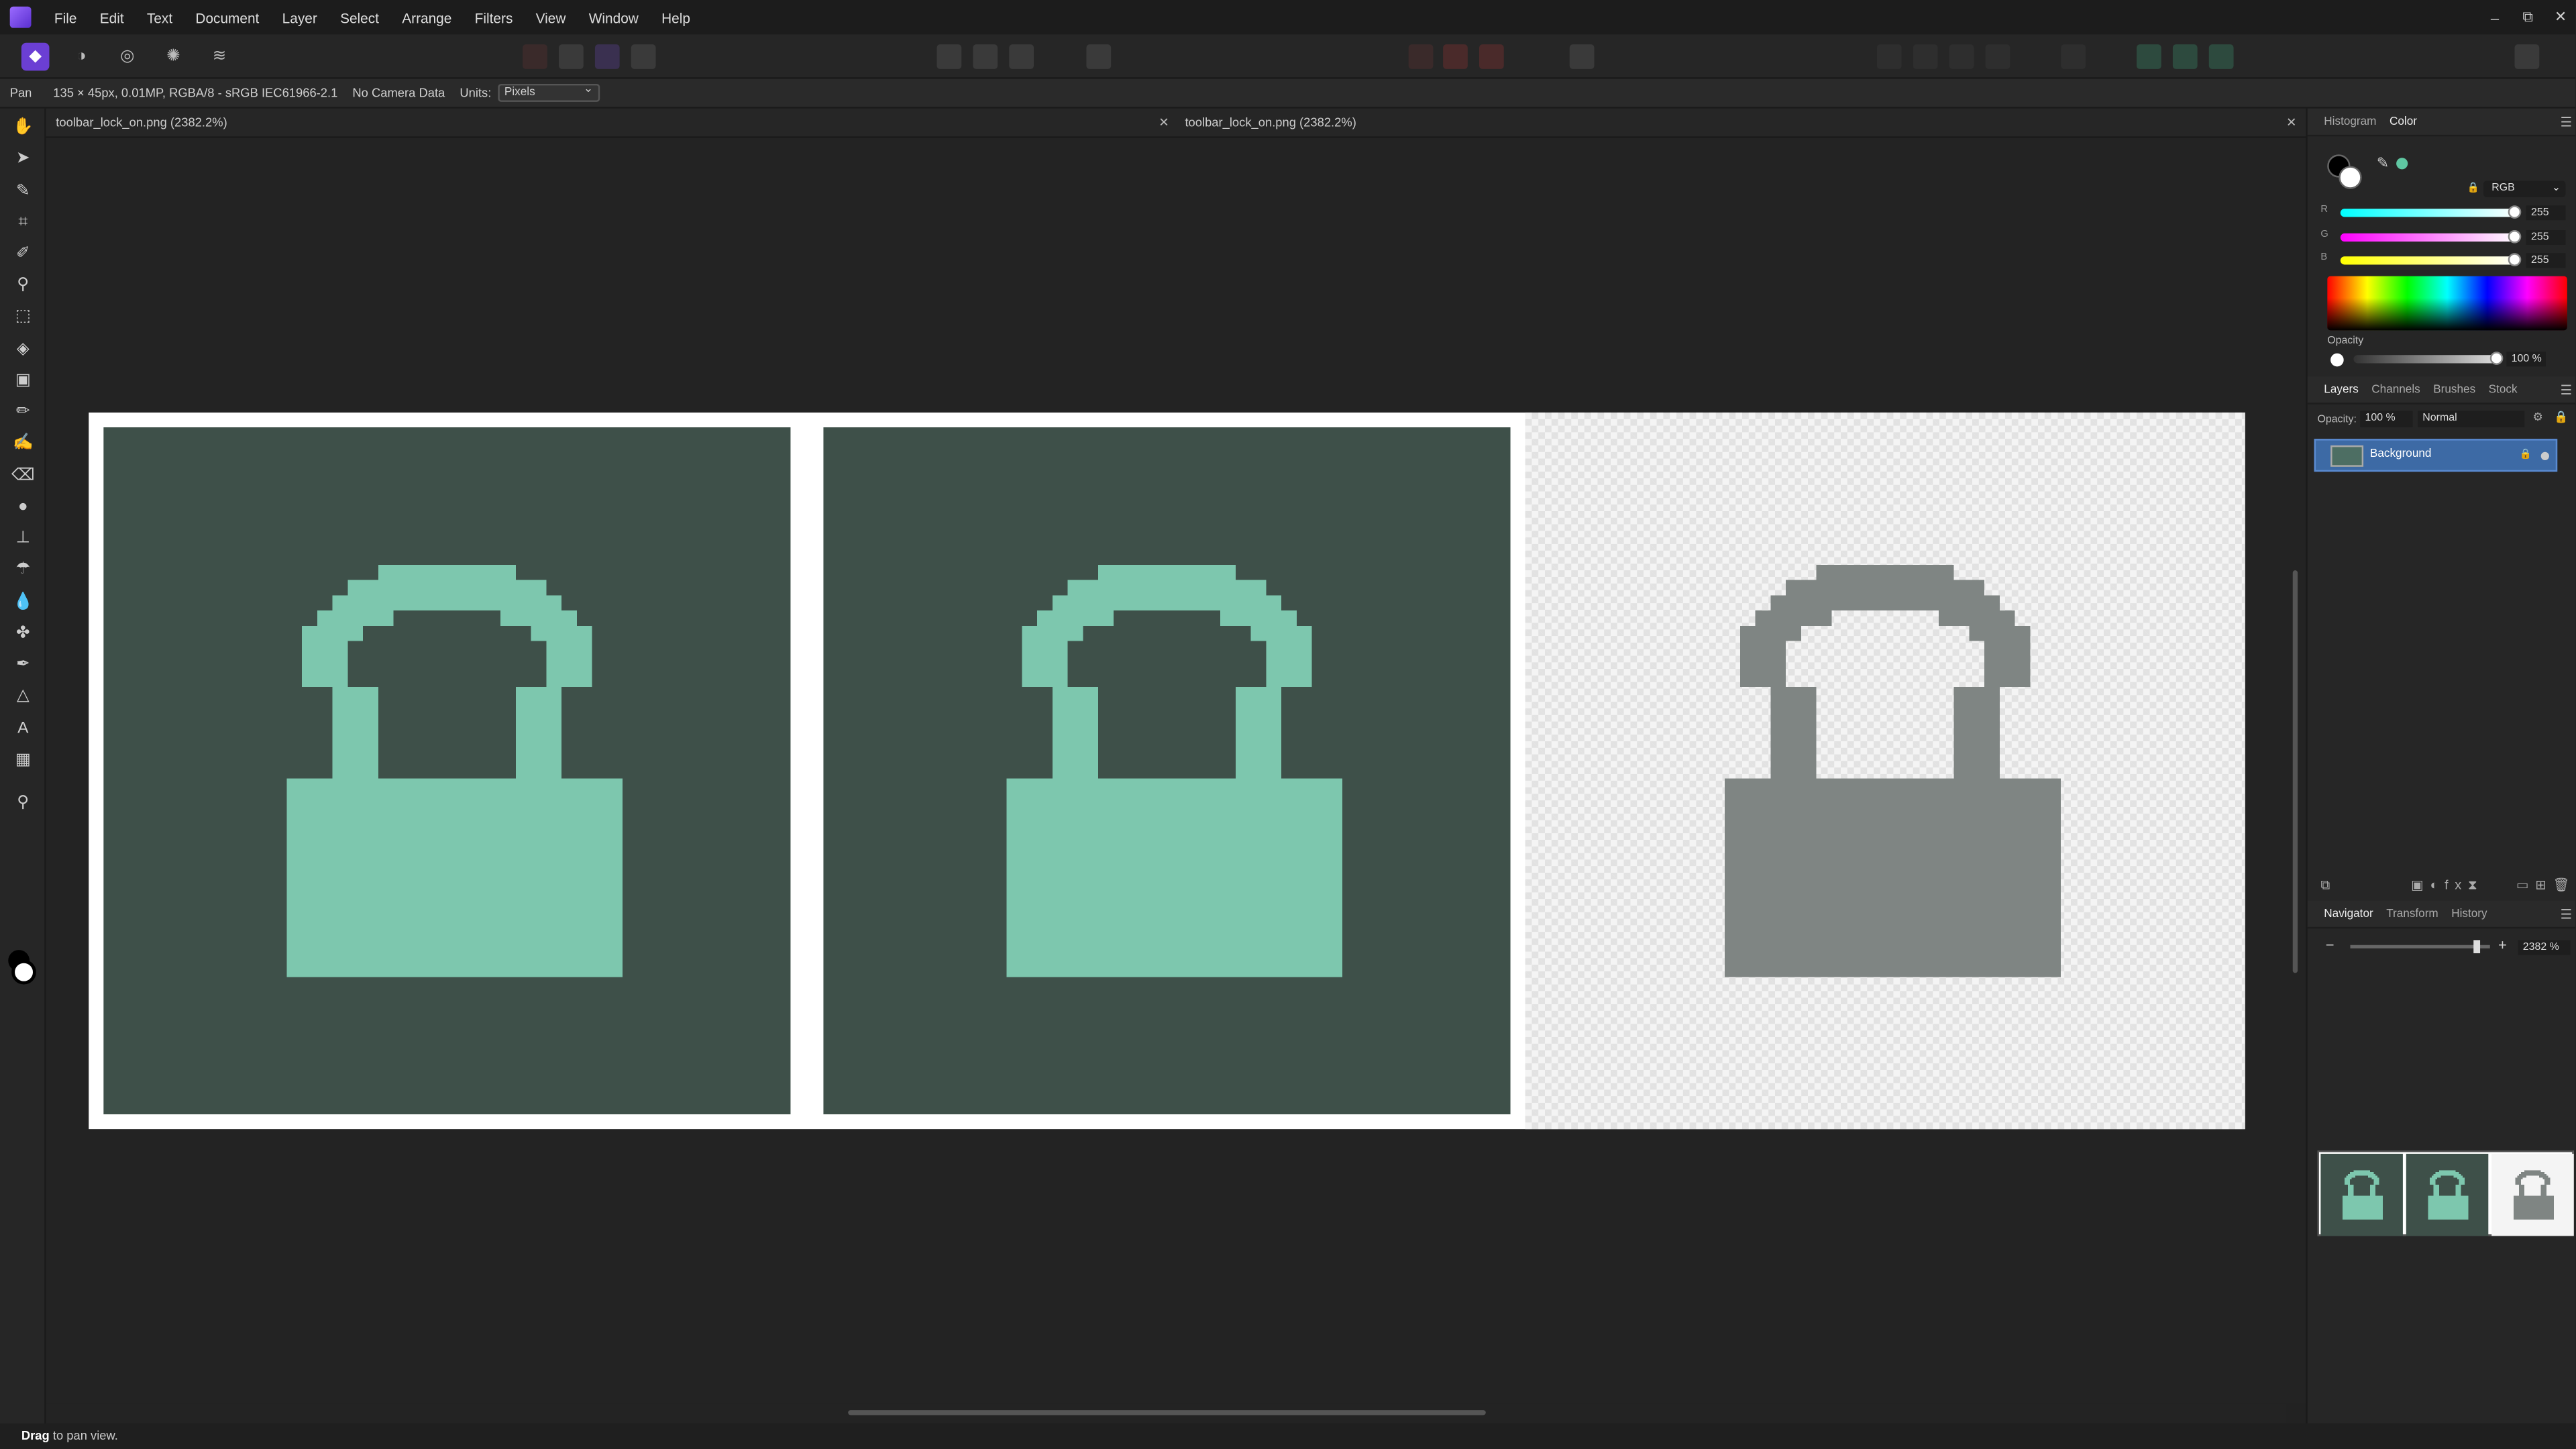 This screenshot has height=1449, width=2576. I want to click on close-window-button: ✕, so click(2560, 17).